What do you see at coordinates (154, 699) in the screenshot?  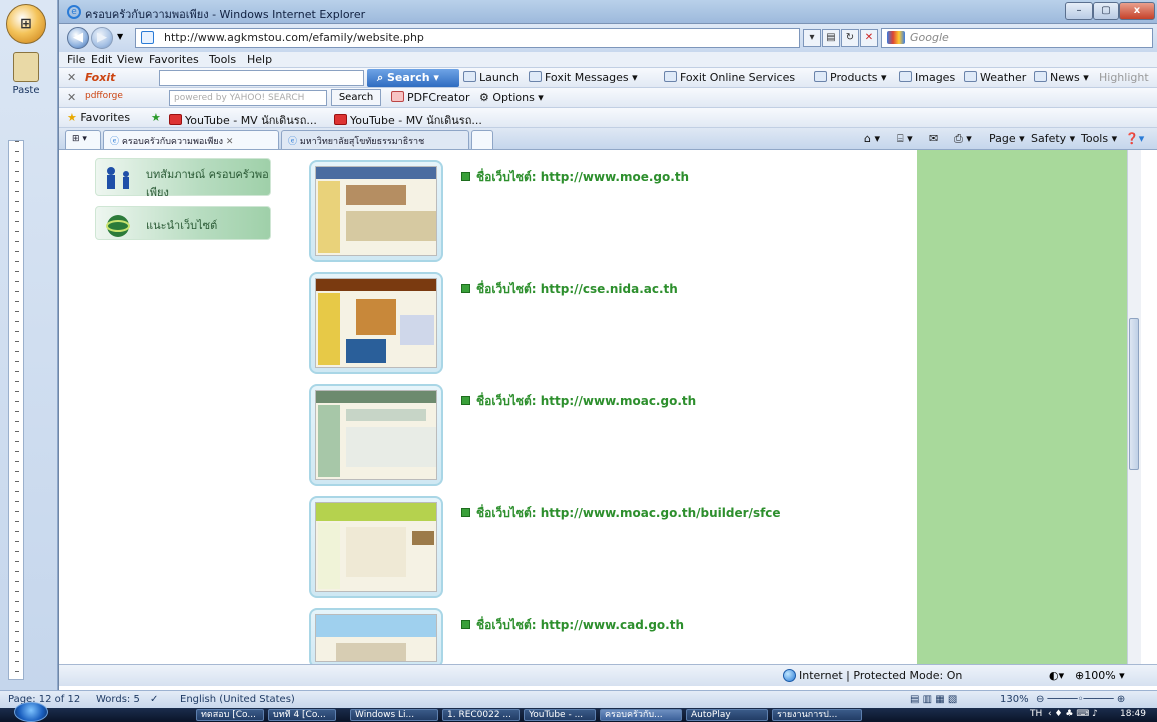 I see `proofing-icon: ✓` at bounding box center [154, 699].